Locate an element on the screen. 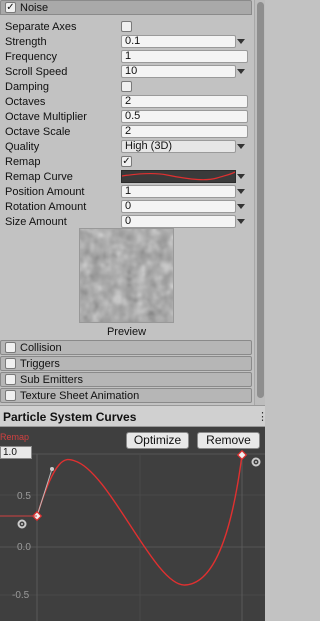  curves-panel-header: Particle System Curves ⋮ is located at coordinates (134, 416).